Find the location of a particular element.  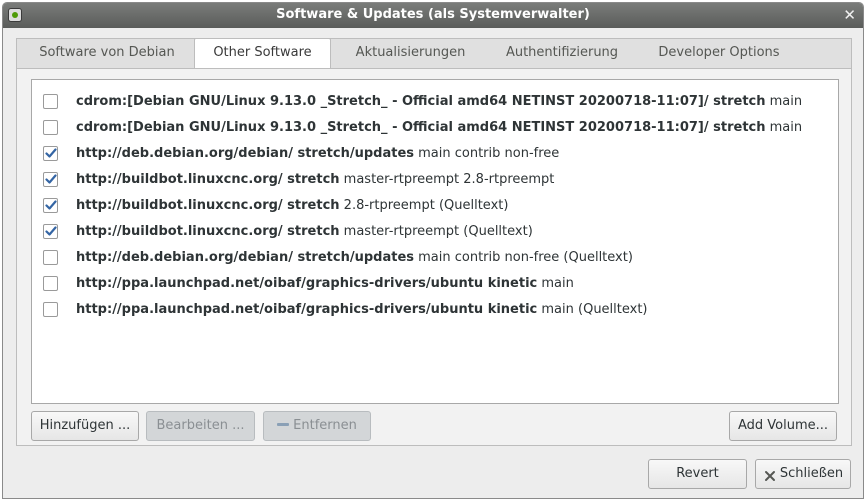

app-icon is located at coordinates (15, 15).